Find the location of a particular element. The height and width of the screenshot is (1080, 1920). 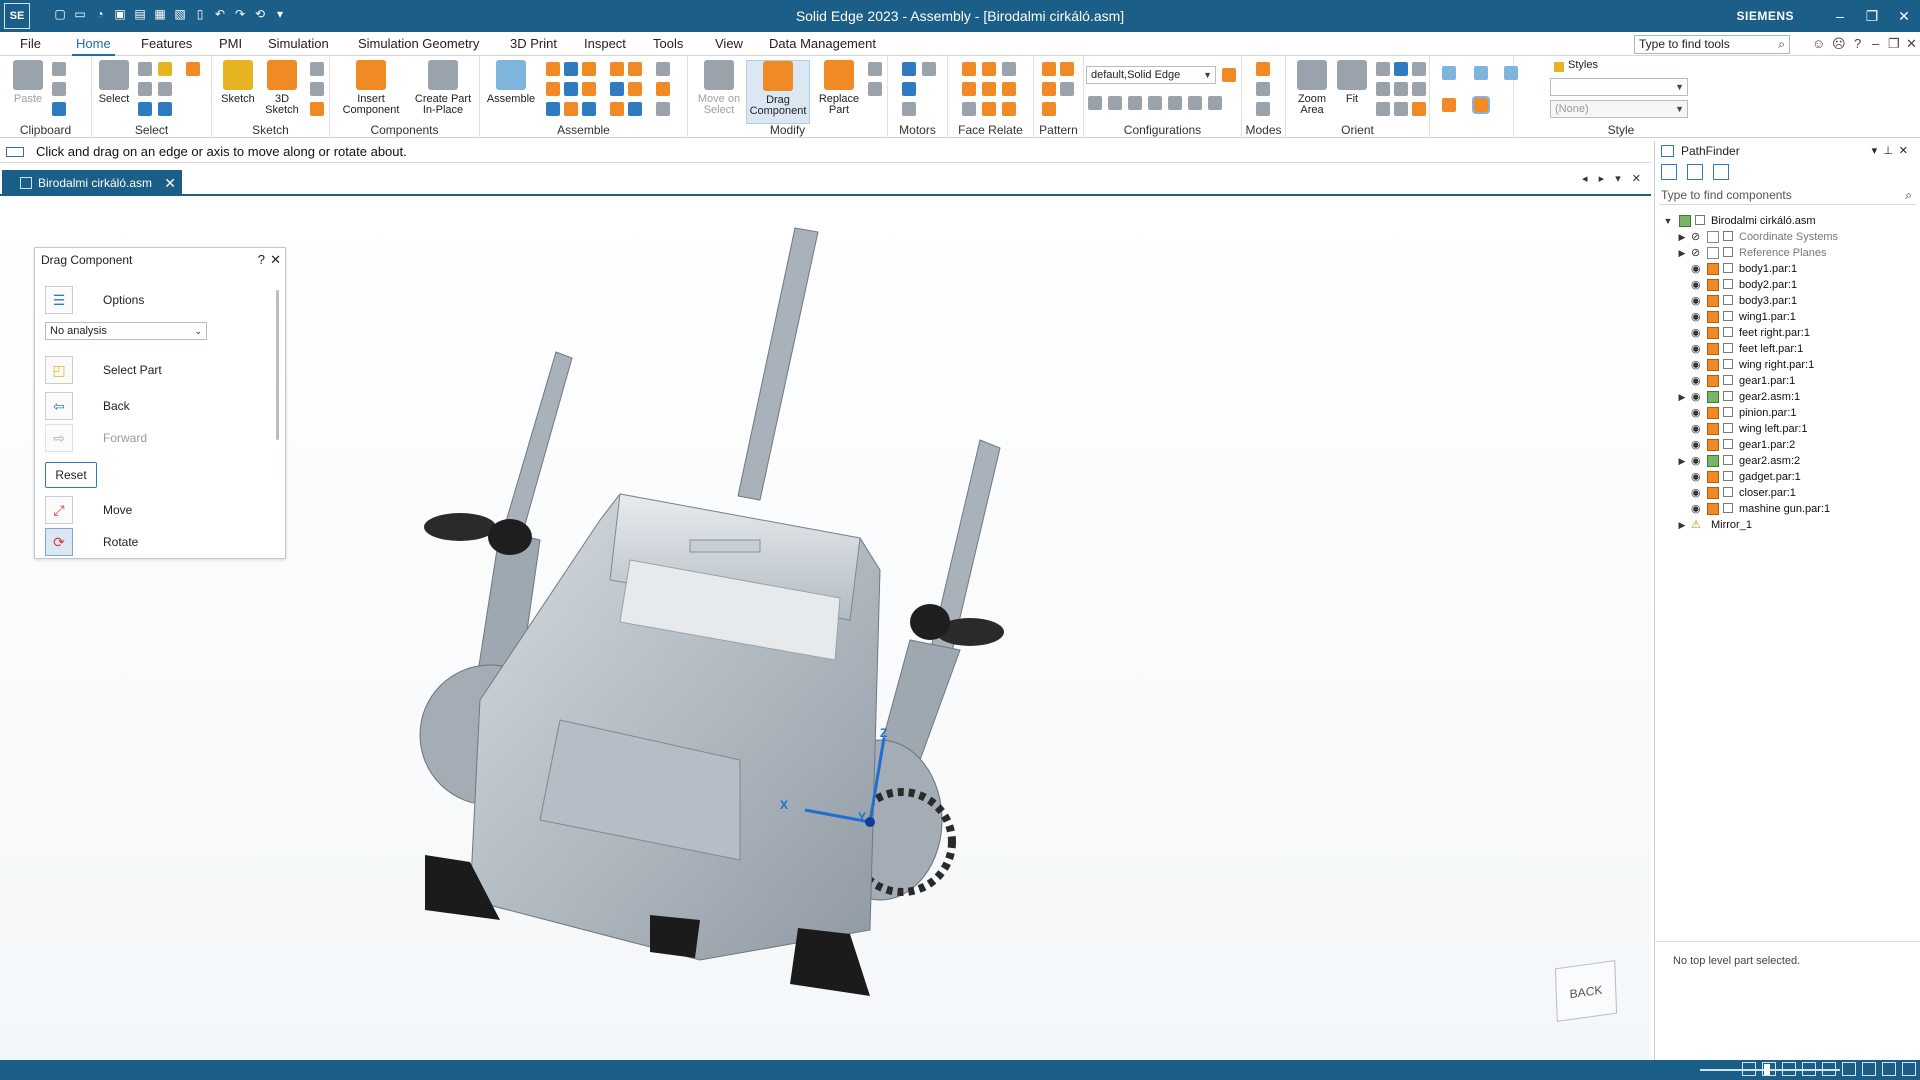

status-rotate-icon is located at coordinates (1809, 1069).